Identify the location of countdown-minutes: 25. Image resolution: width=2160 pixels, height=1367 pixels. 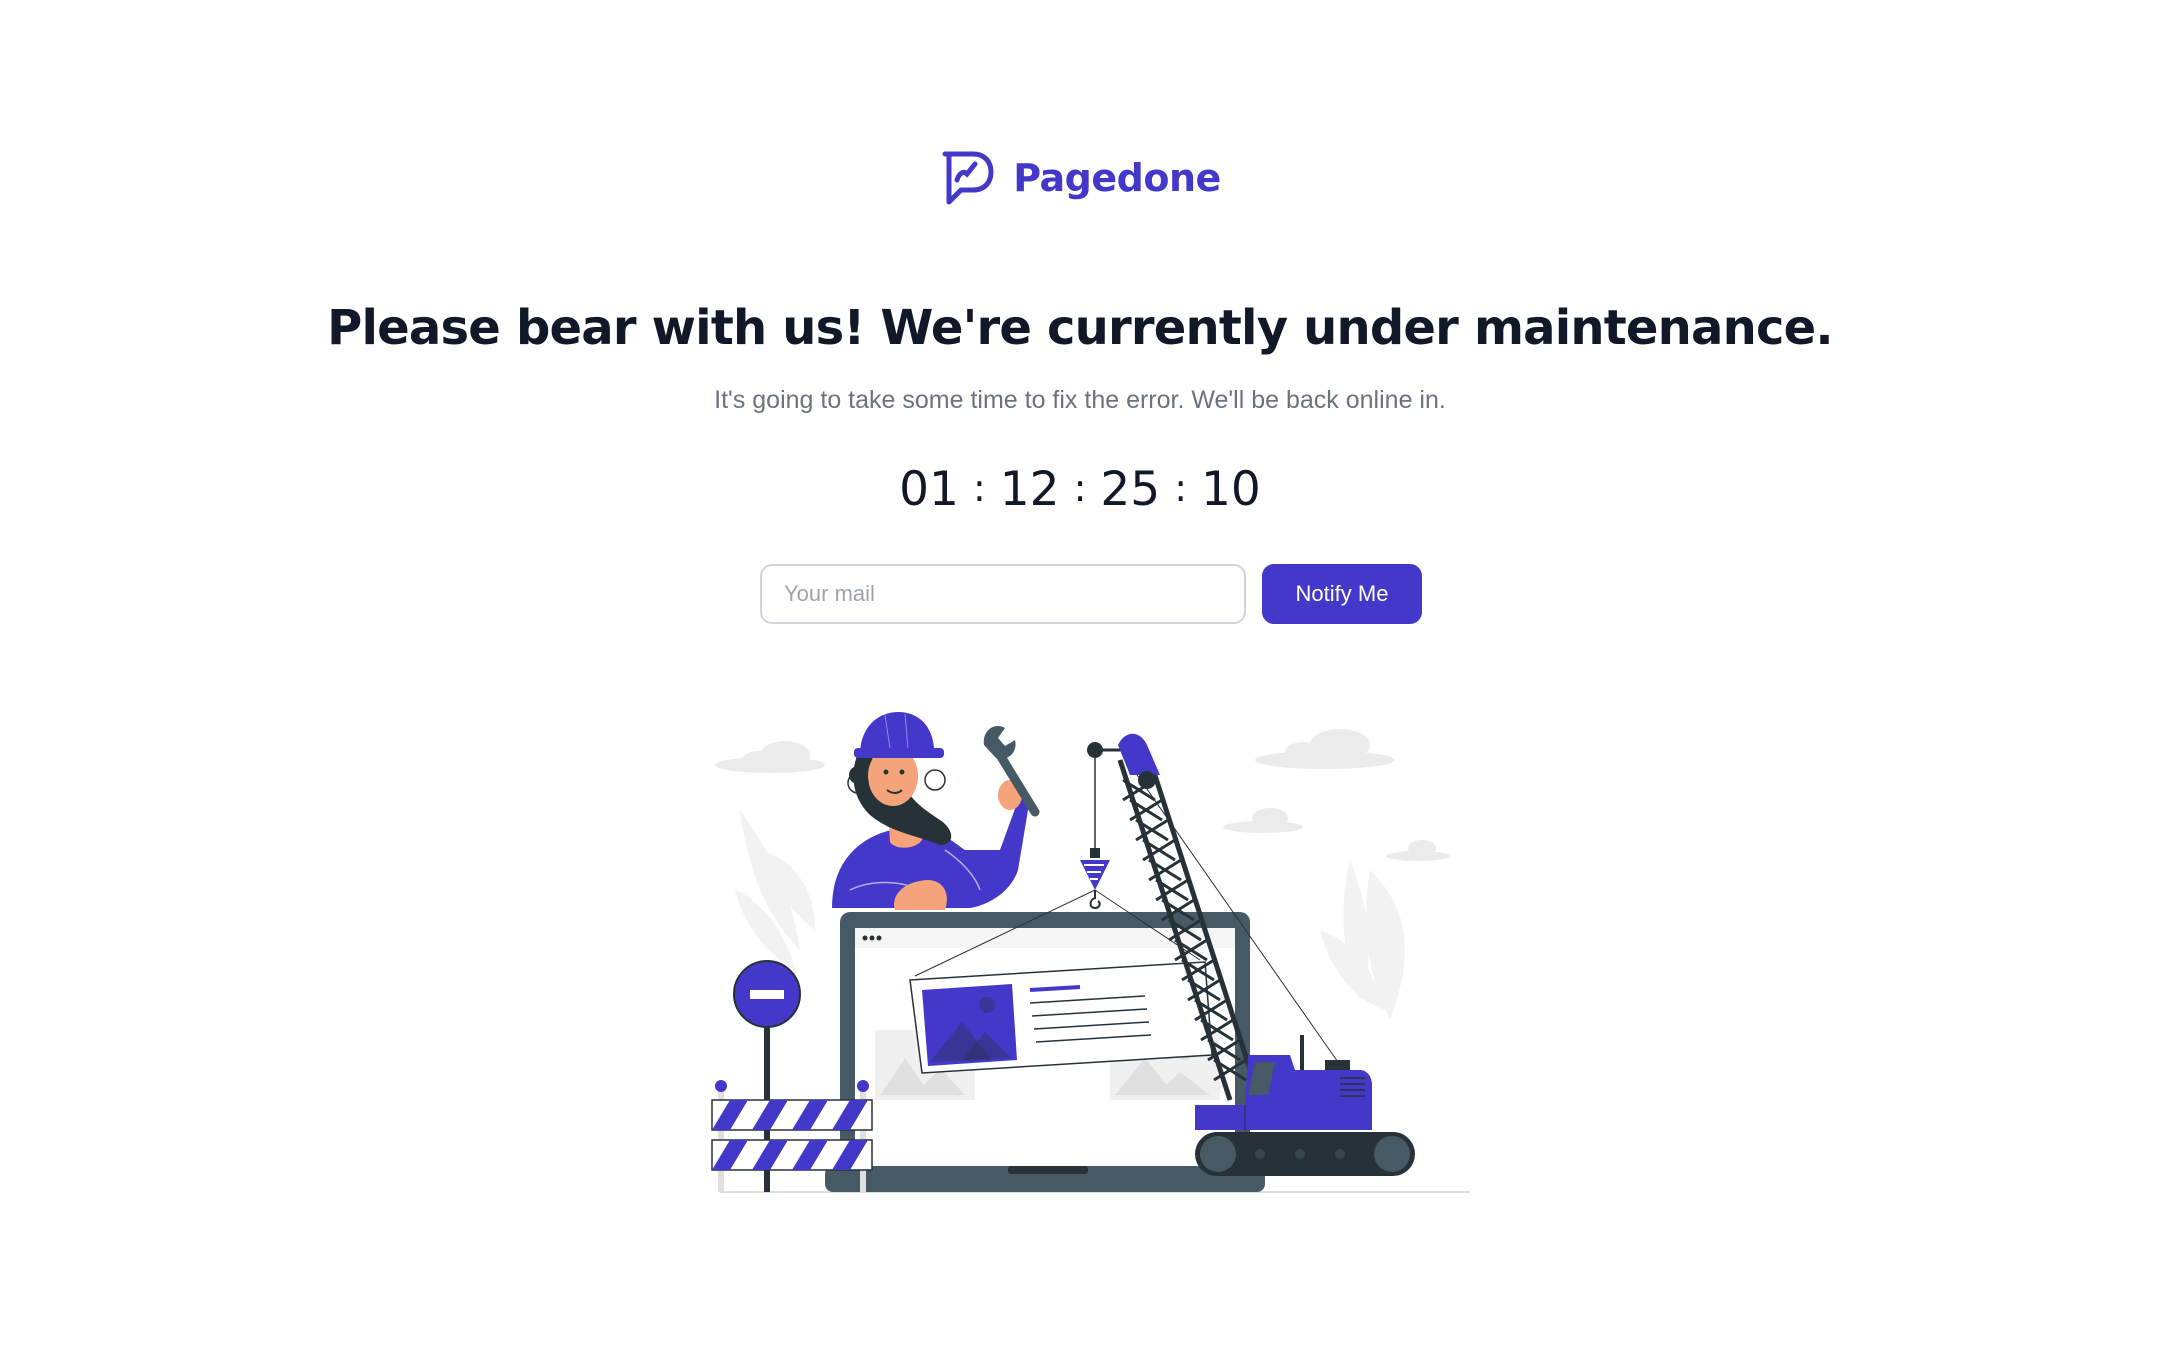
(1130, 489).